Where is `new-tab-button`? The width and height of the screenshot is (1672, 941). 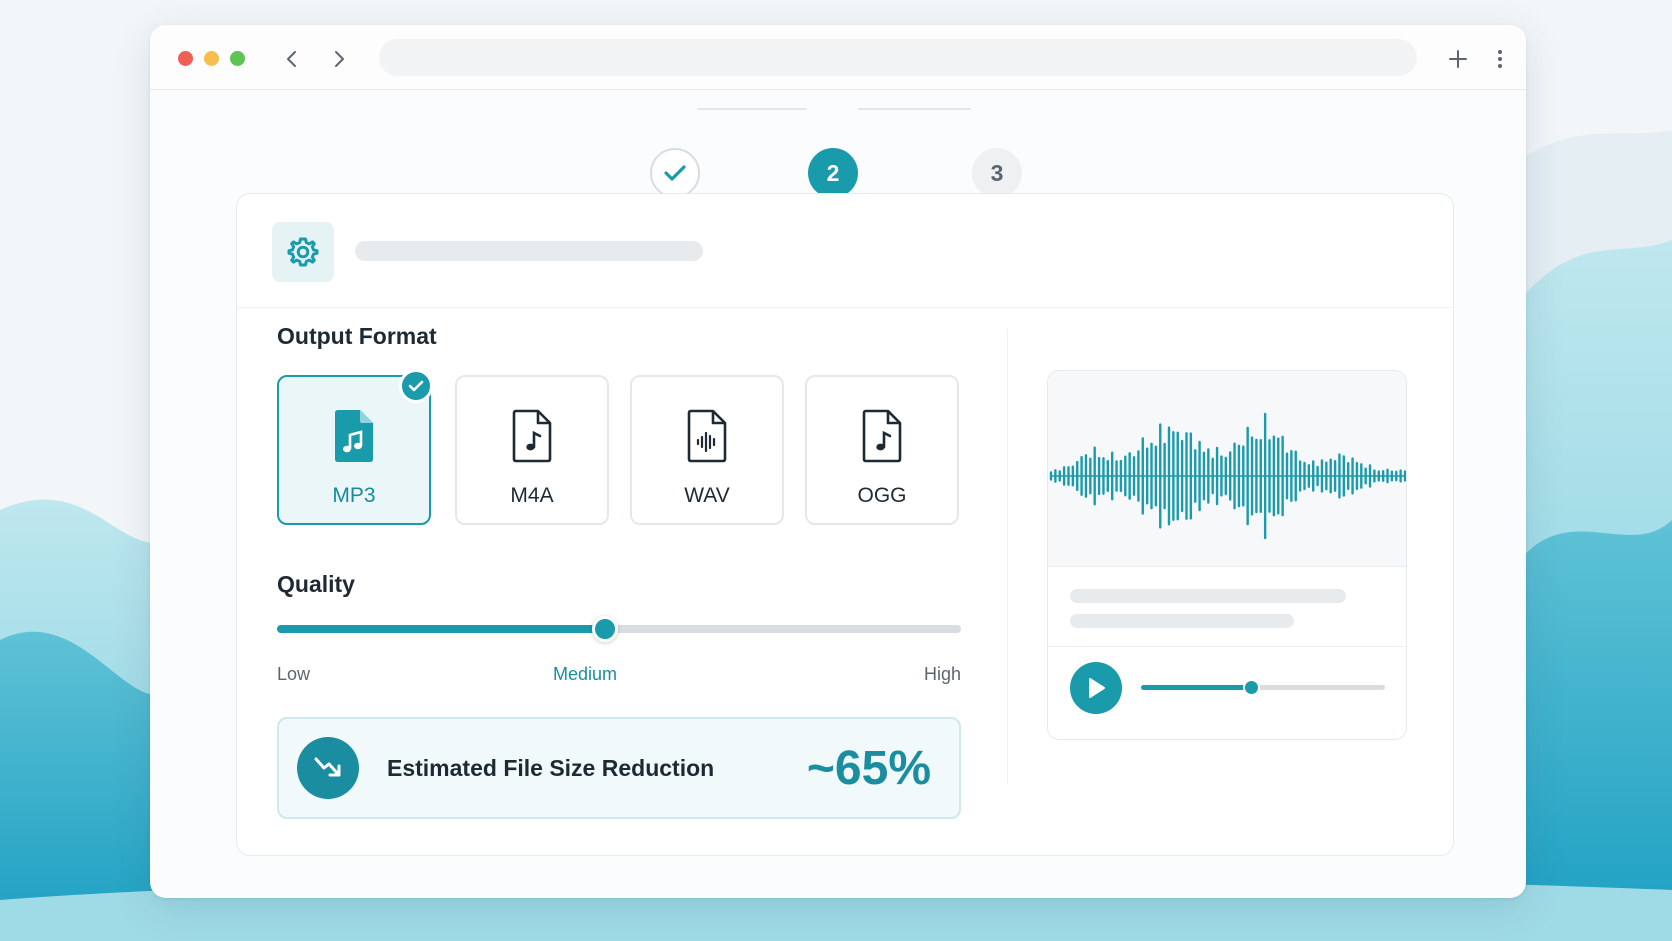 new-tab-button is located at coordinates (1458, 59).